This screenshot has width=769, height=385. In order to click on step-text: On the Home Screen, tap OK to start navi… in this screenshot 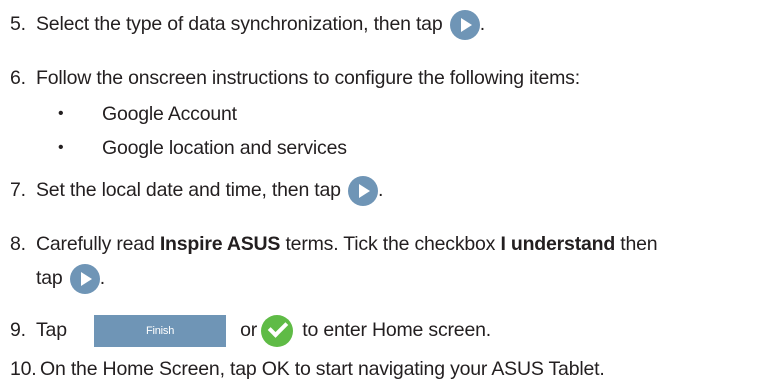, I will do `click(322, 369)`.